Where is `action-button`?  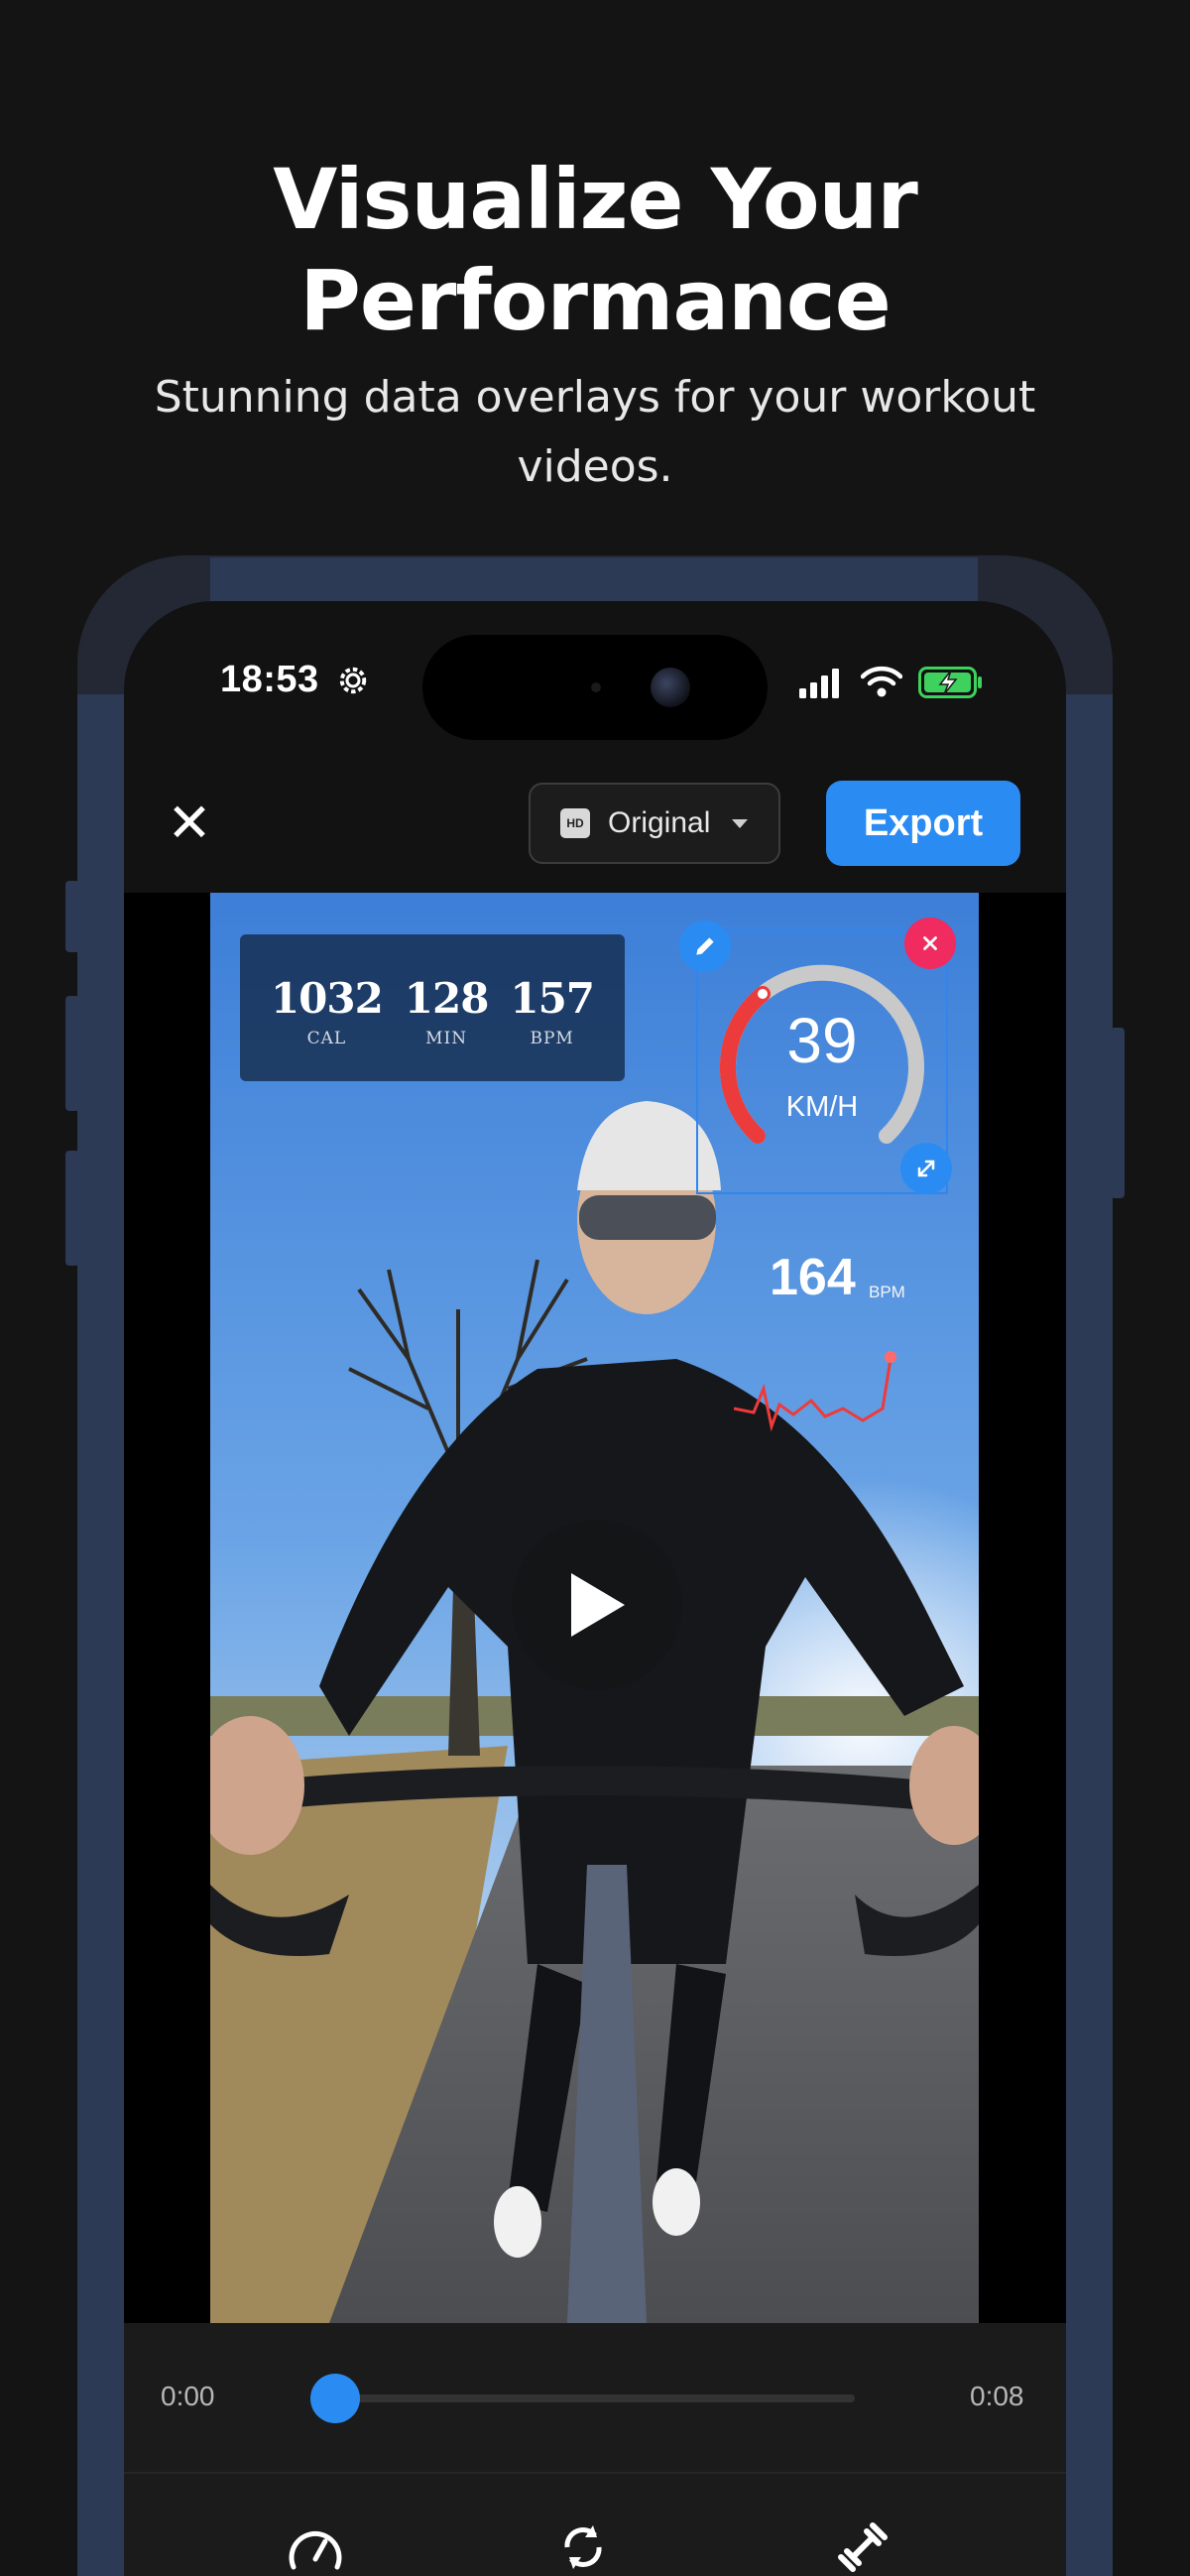 action-button is located at coordinates (72, 916).